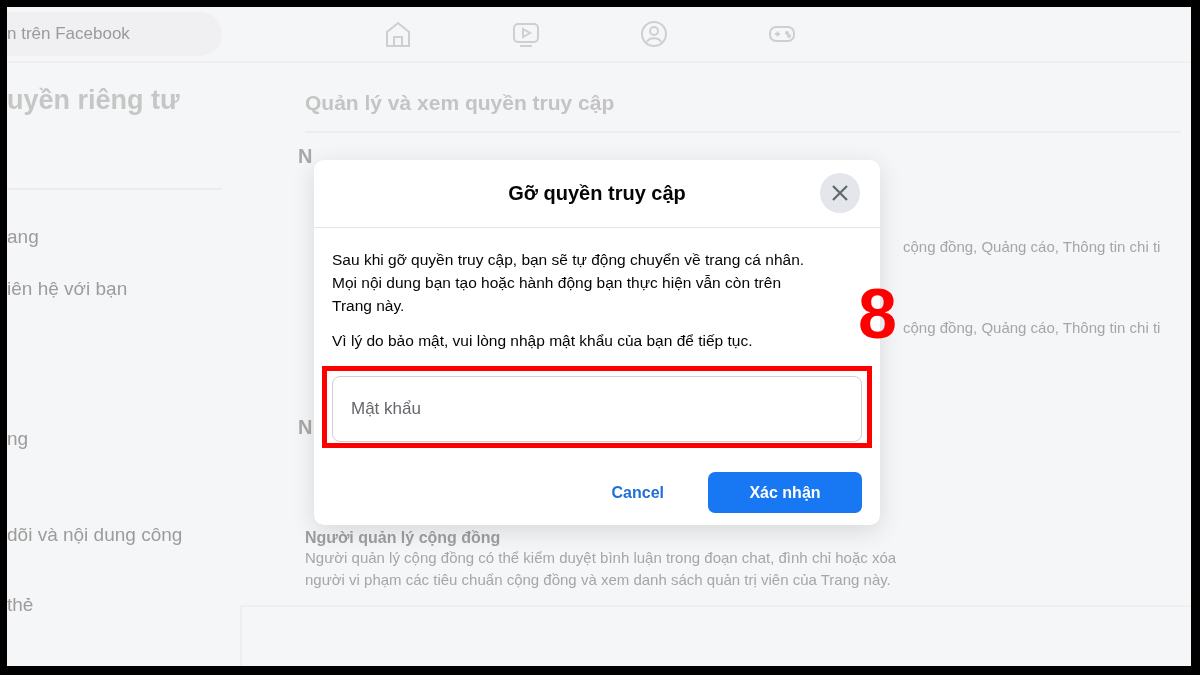  What do you see at coordinates (785, 492) in the screenshot?
I see `confirm-button: Xác nhận` at bounding box center [785, 492].